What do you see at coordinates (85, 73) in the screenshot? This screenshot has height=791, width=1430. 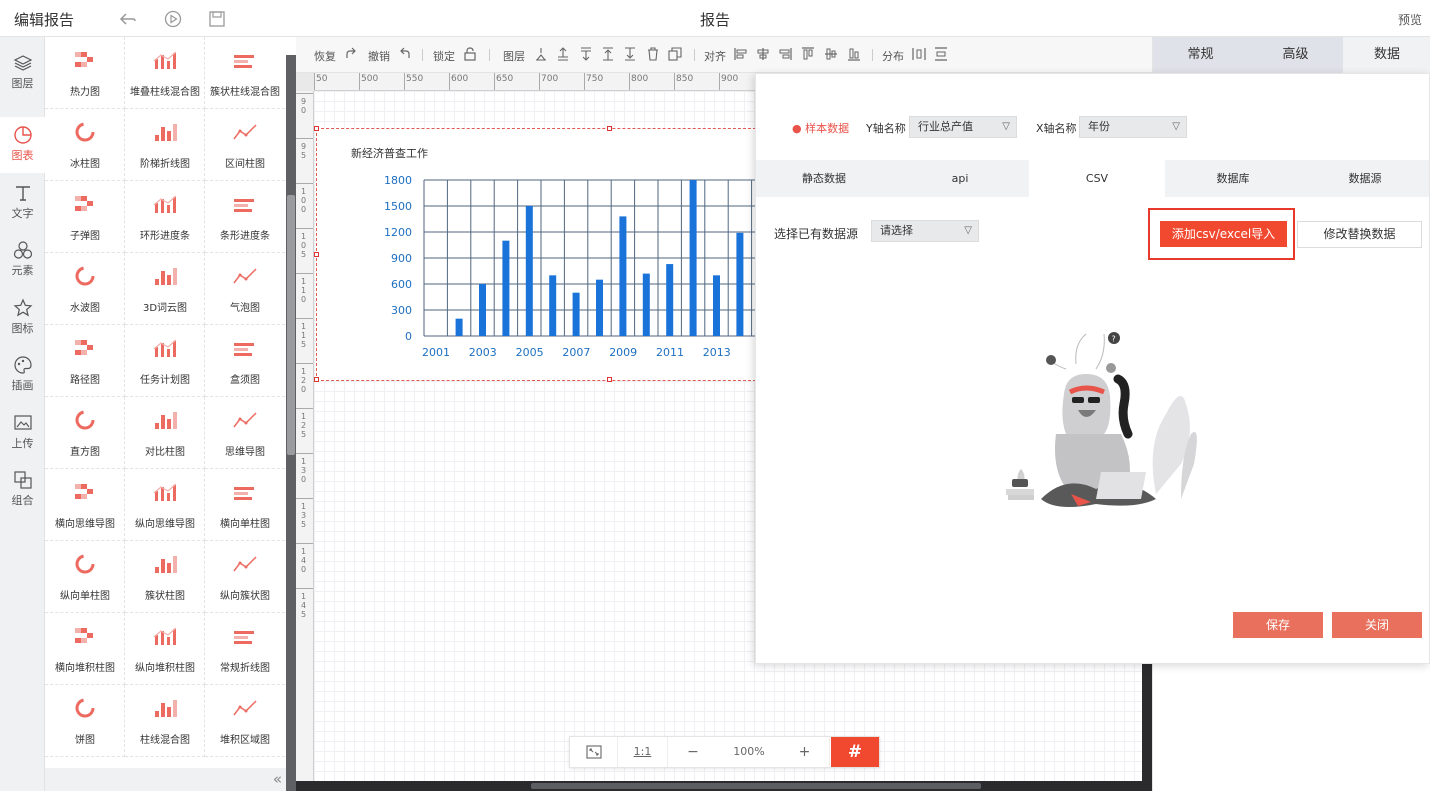 I see `component-heatmap: 热力图` at bounding box center [85, 73].